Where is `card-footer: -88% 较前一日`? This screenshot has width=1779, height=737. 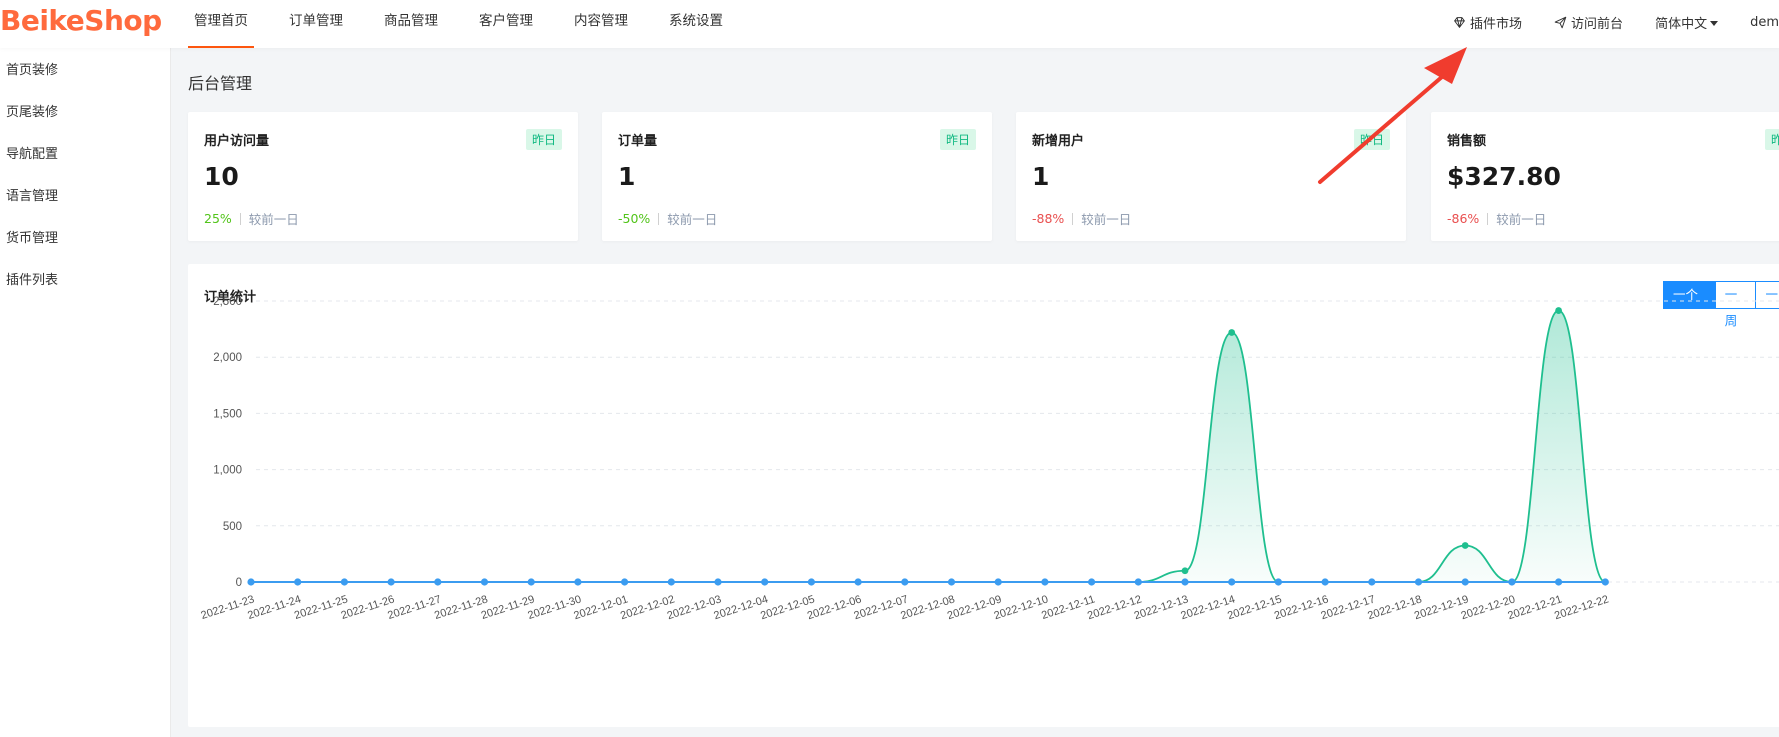 card-footer: -88% 较前一日 is located at coordinates (1081, 218).